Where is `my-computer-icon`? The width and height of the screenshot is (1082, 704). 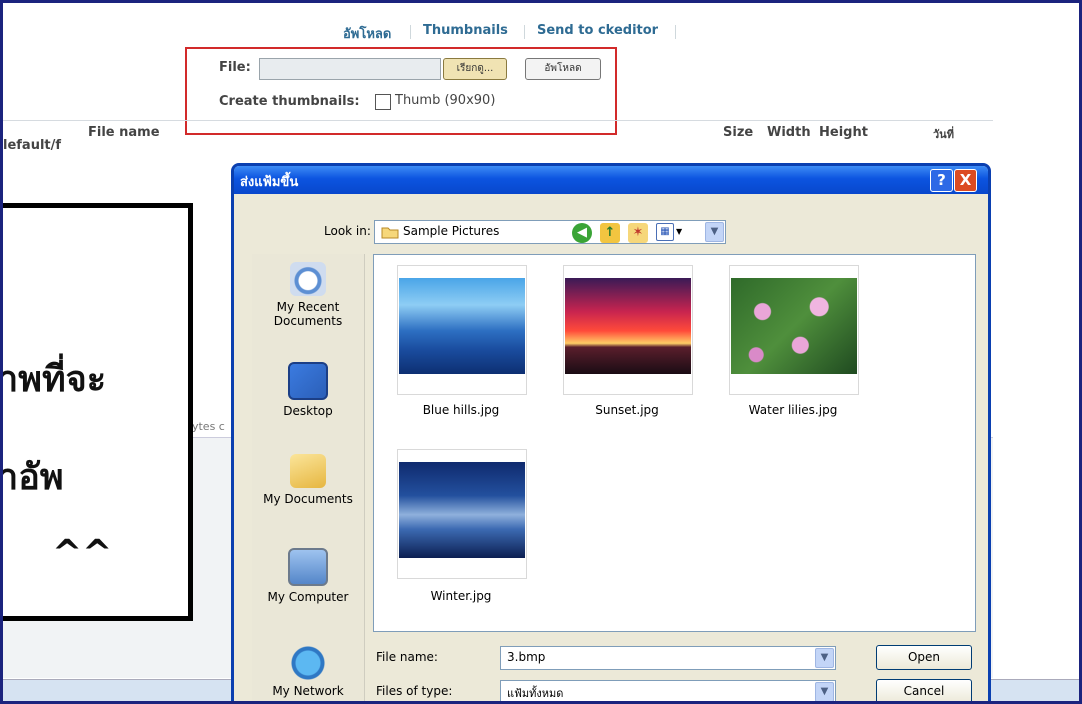
my-computer-icon is located at coordinates (308, 567).